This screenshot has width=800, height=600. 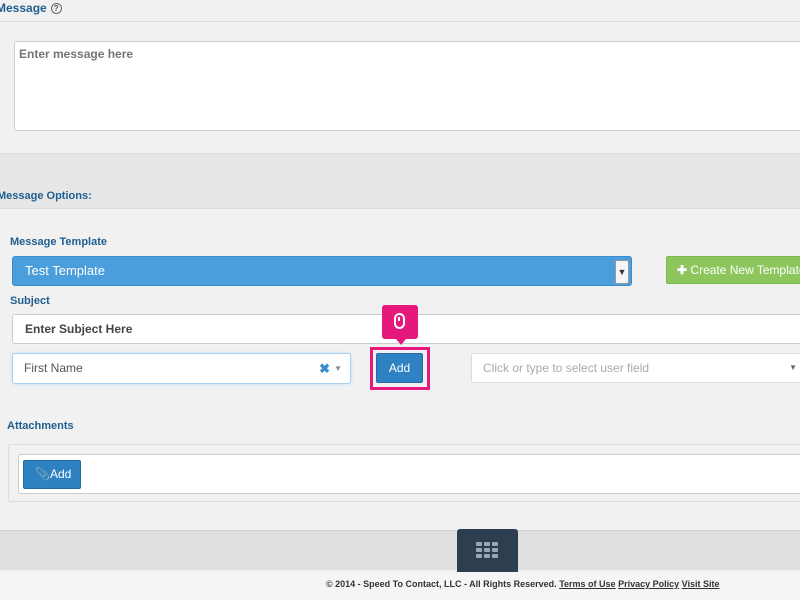 What do you see at coordinates (399, 321) in the screenshot?
I see `mouse-icon` at bounding box center [399, 321].